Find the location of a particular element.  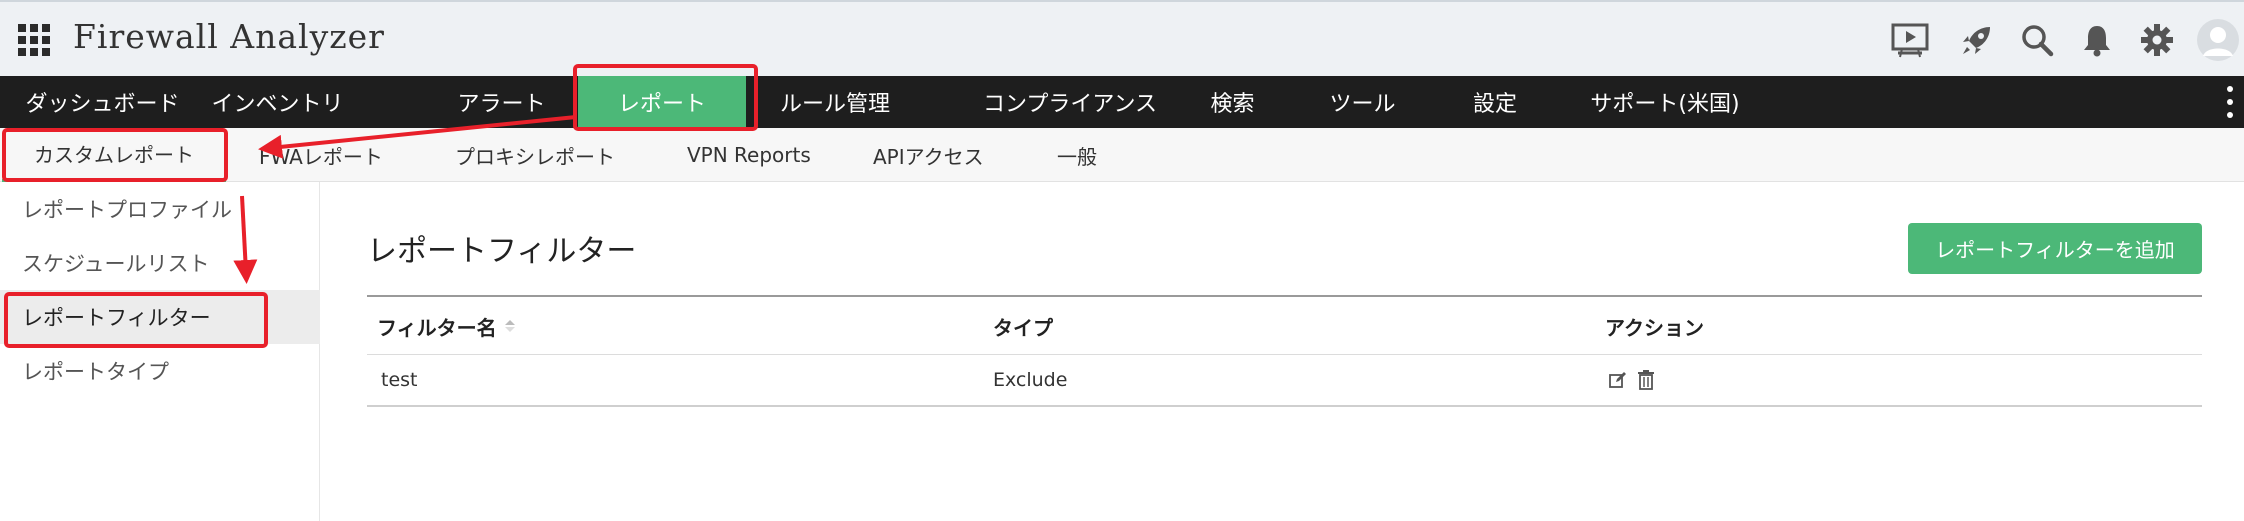

tab-proxy-reports: プロキシレポート is located at coordinates (535, 155).